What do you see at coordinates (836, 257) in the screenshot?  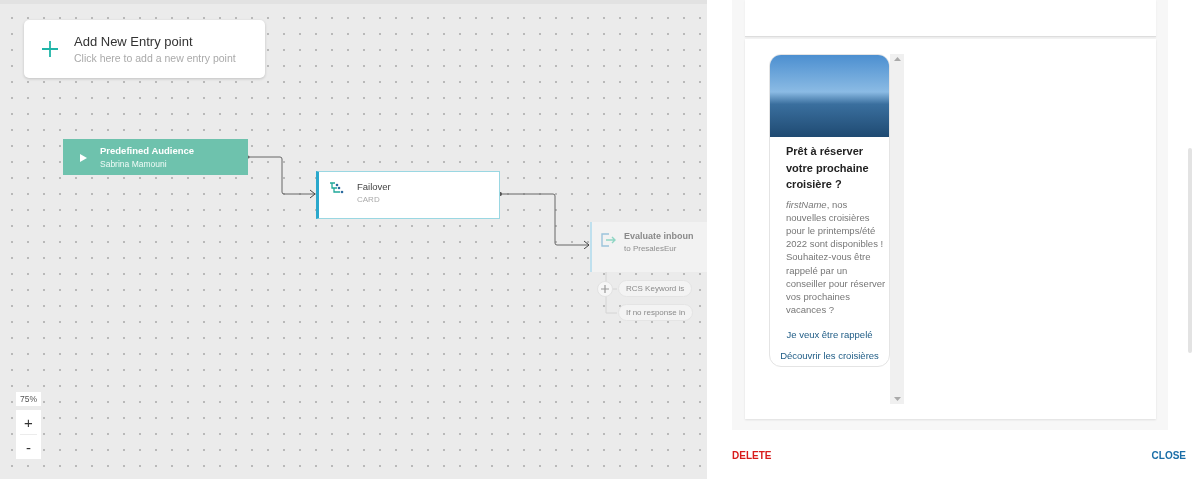 I see `card-message: firstName, nos nouvelles croisières pour le printemps/été 2022 sont disponibles ! Souhaitez-vous être rappelé par un conseiller pour réserver vos prochaines vacances ?` at bounding box center [836, 257].